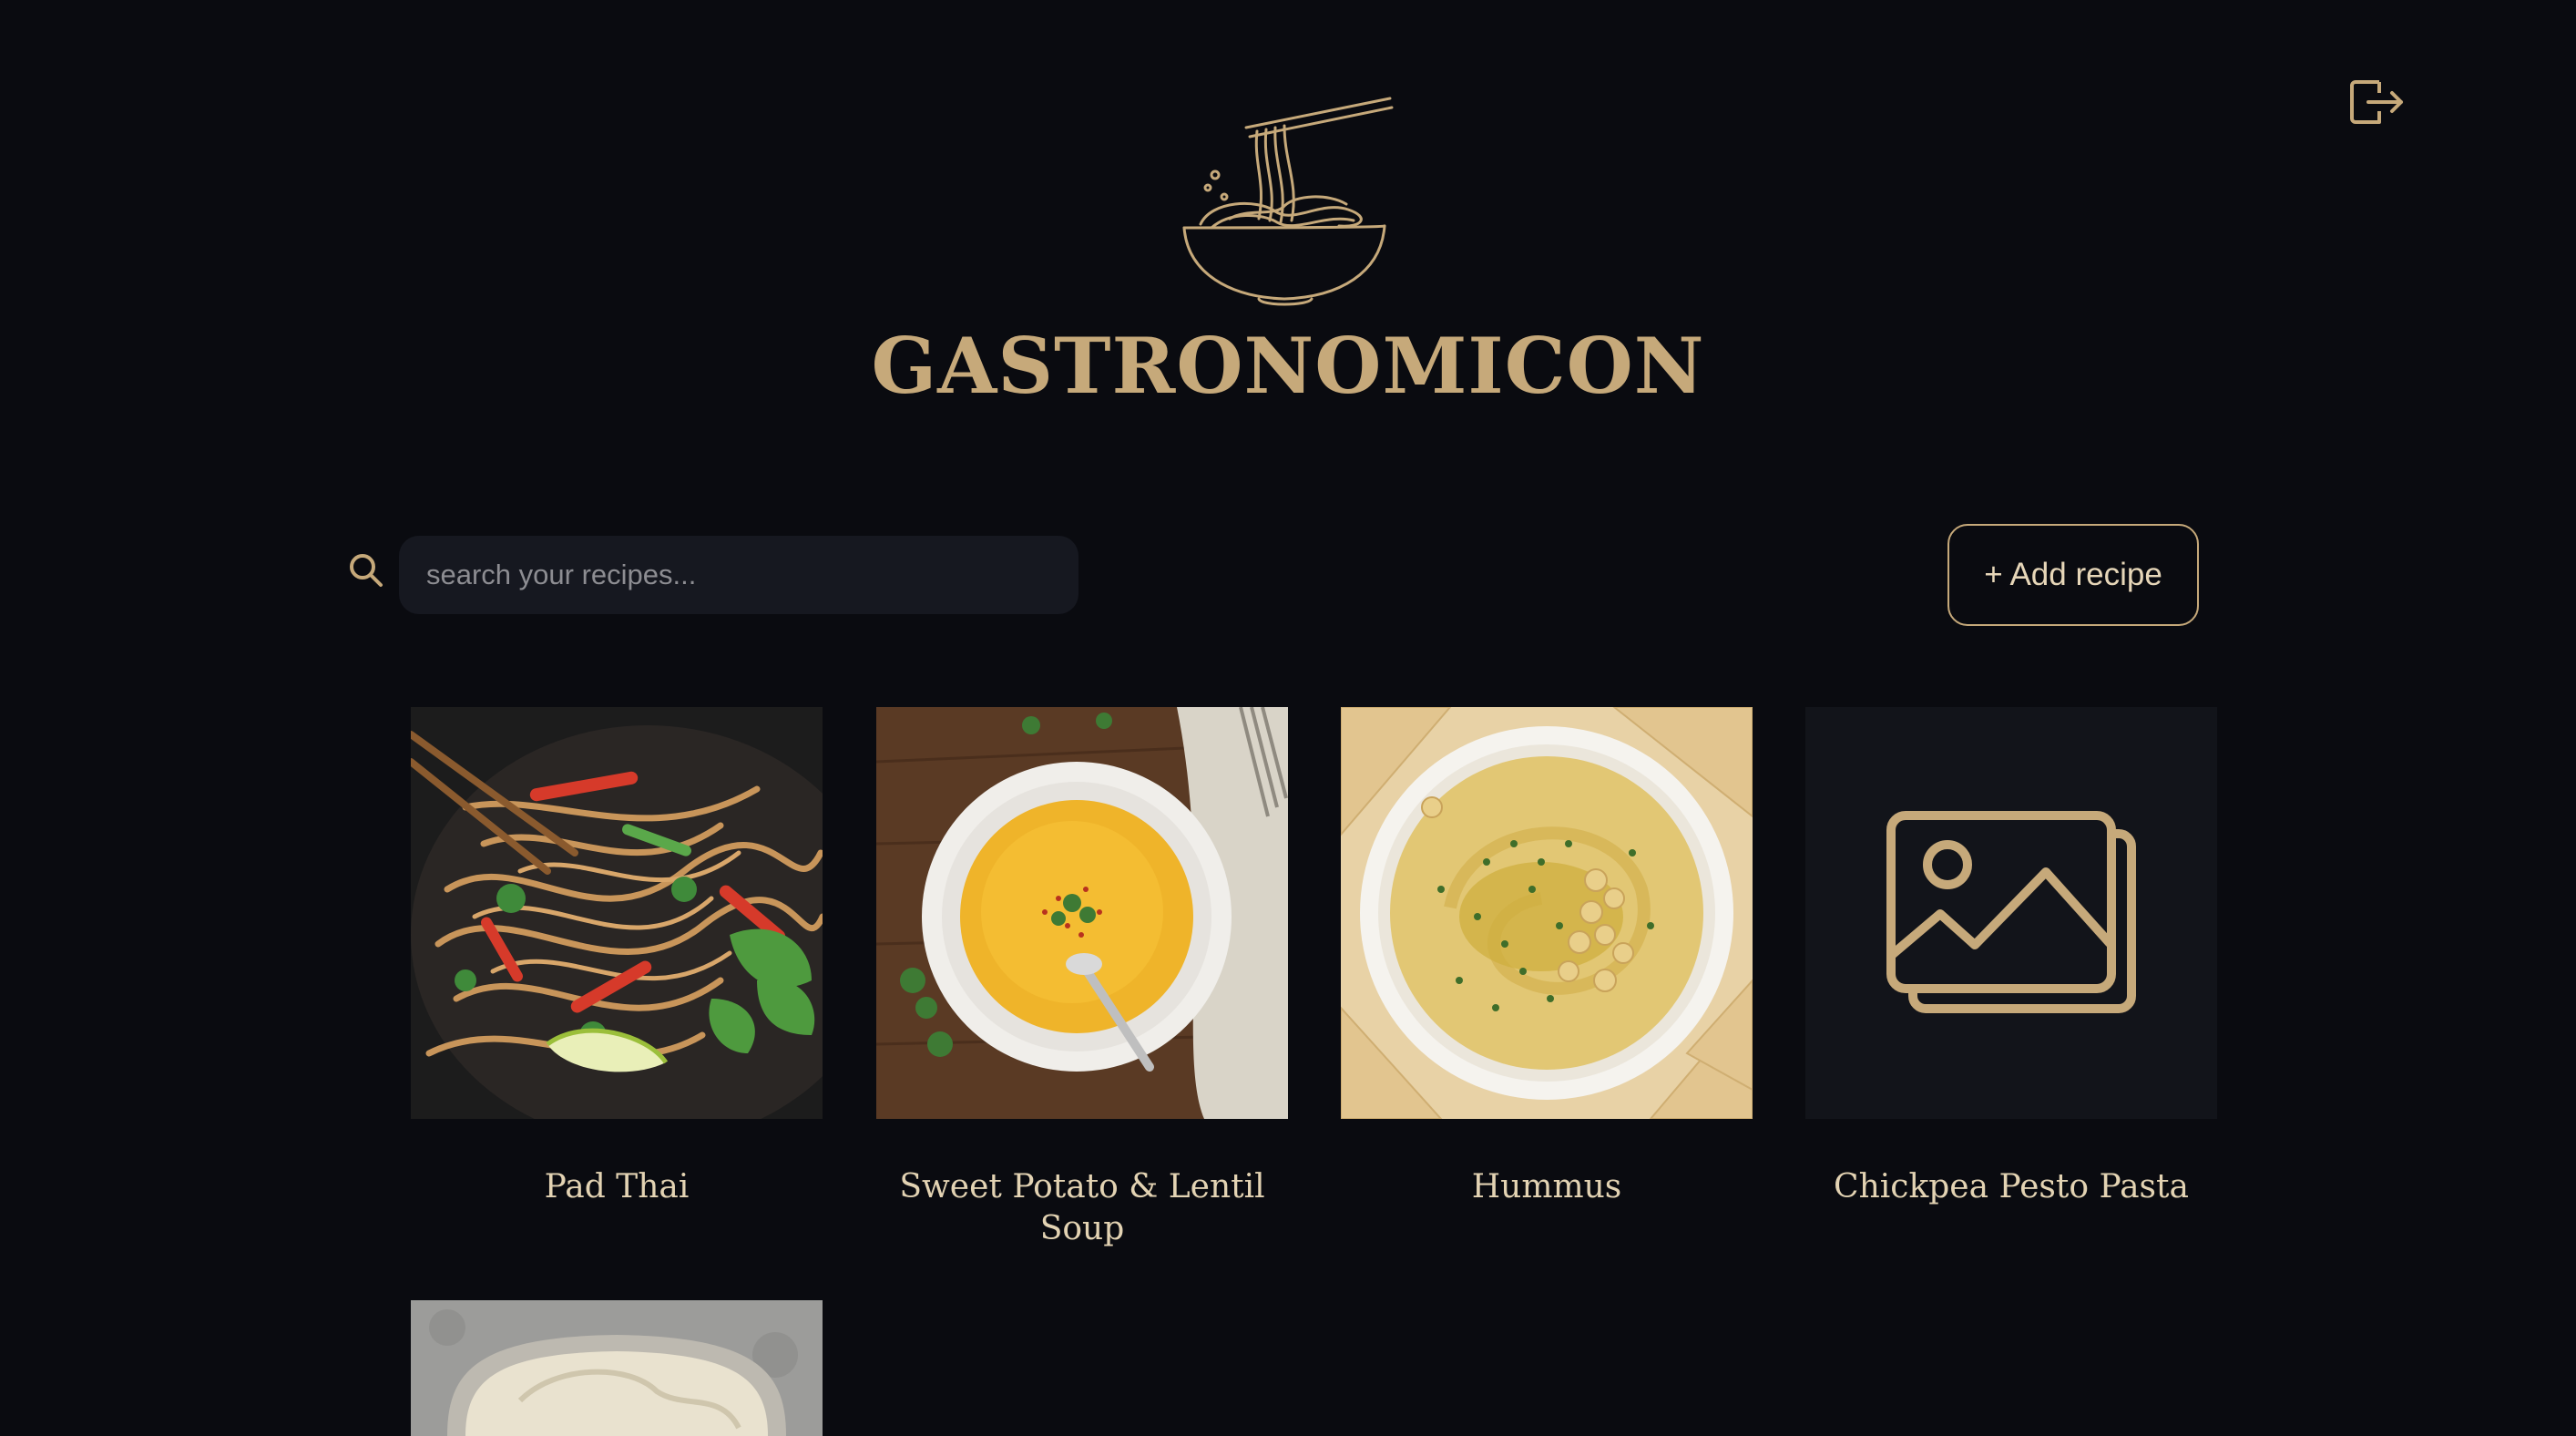  I want to click on logout-button, so click(2377, 103).